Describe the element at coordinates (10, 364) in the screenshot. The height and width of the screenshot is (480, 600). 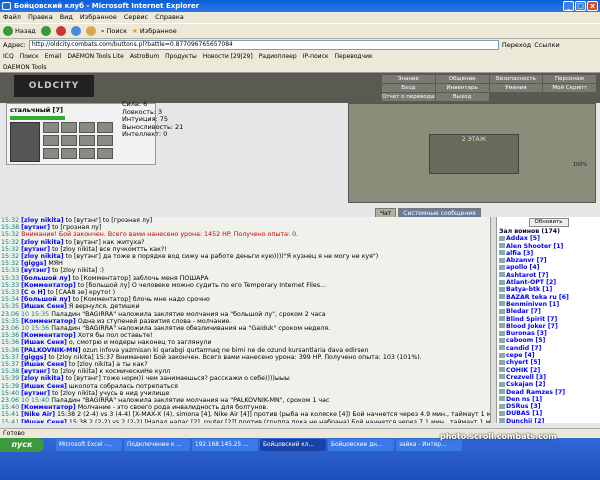
I see `chat-time: 15:37` at that location.